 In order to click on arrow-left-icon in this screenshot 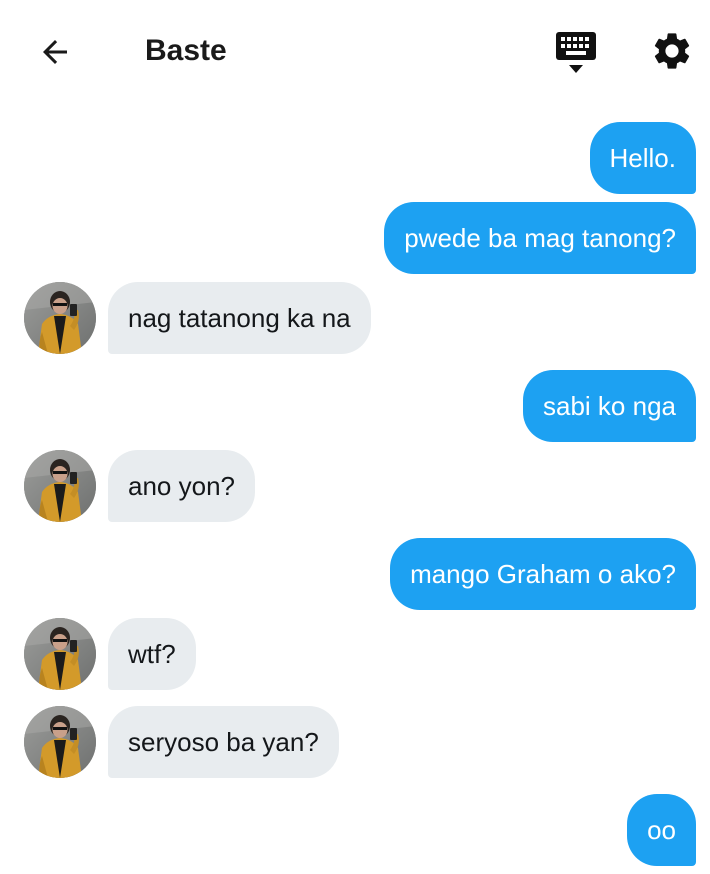, I will do `click(55, 52)`.